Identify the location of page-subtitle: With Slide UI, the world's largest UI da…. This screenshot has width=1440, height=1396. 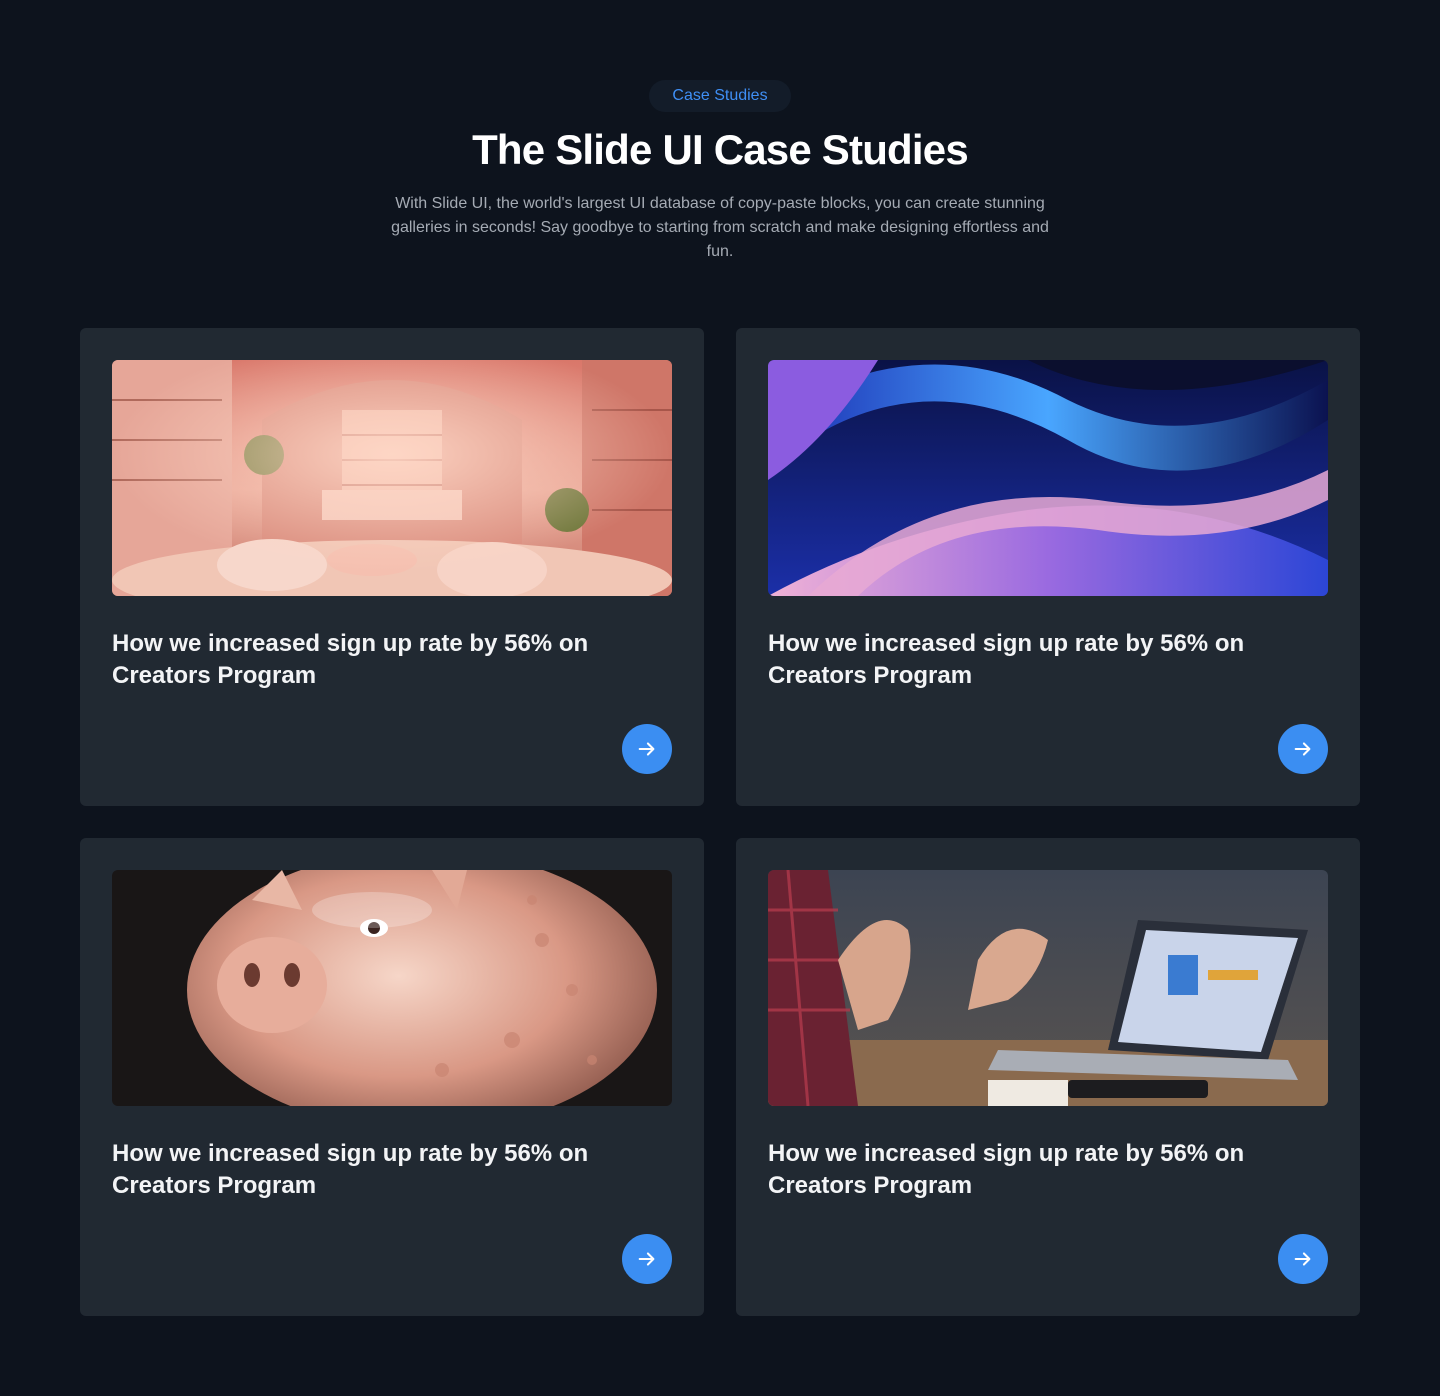
(720, 227).